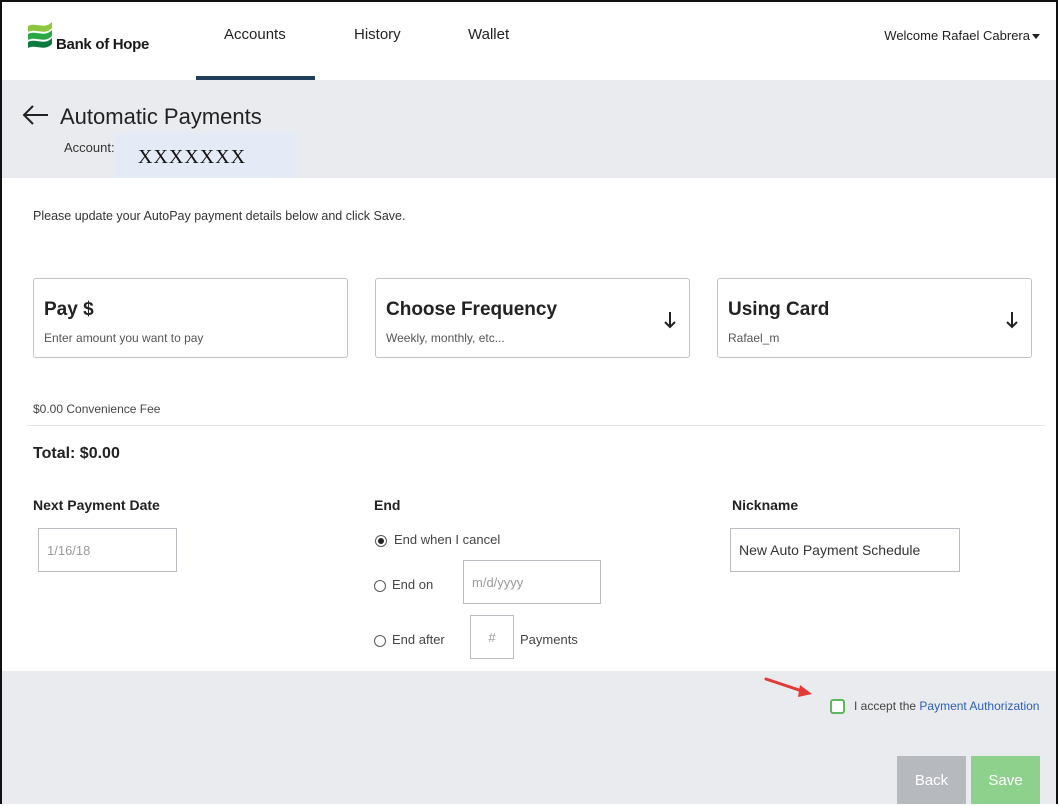 This screenshot has width=1060, height=806. I want to click on account-value: XXXXXXX, so click(192, 157).